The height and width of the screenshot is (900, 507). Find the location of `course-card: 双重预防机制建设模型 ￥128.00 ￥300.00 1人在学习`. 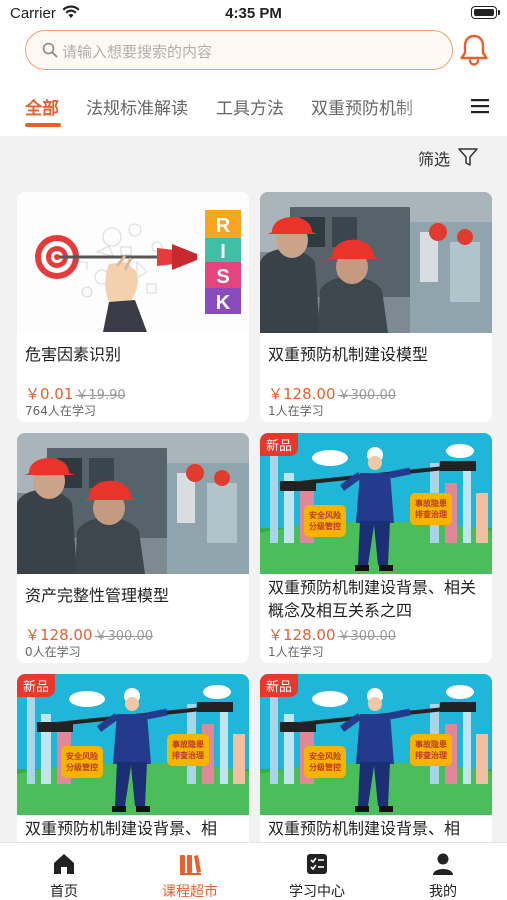

course-card: 双重预防机制建设模型 ￥128.00 ￥300.00 1人在学习 is located at coordinates (376, 307).